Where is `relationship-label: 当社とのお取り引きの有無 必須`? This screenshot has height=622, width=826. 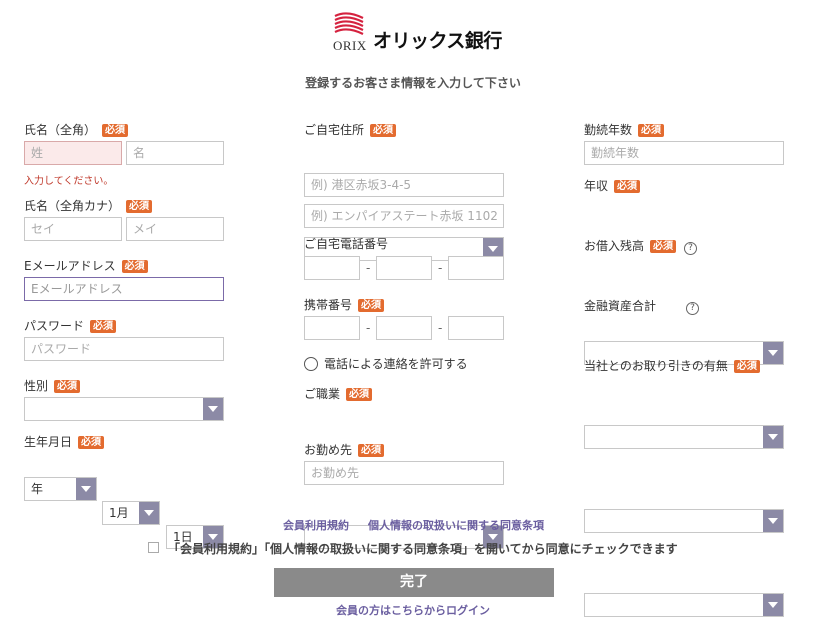 relationship-label: 当社とのお取り引きの有無 必須 is located at coordinates (672, 366).